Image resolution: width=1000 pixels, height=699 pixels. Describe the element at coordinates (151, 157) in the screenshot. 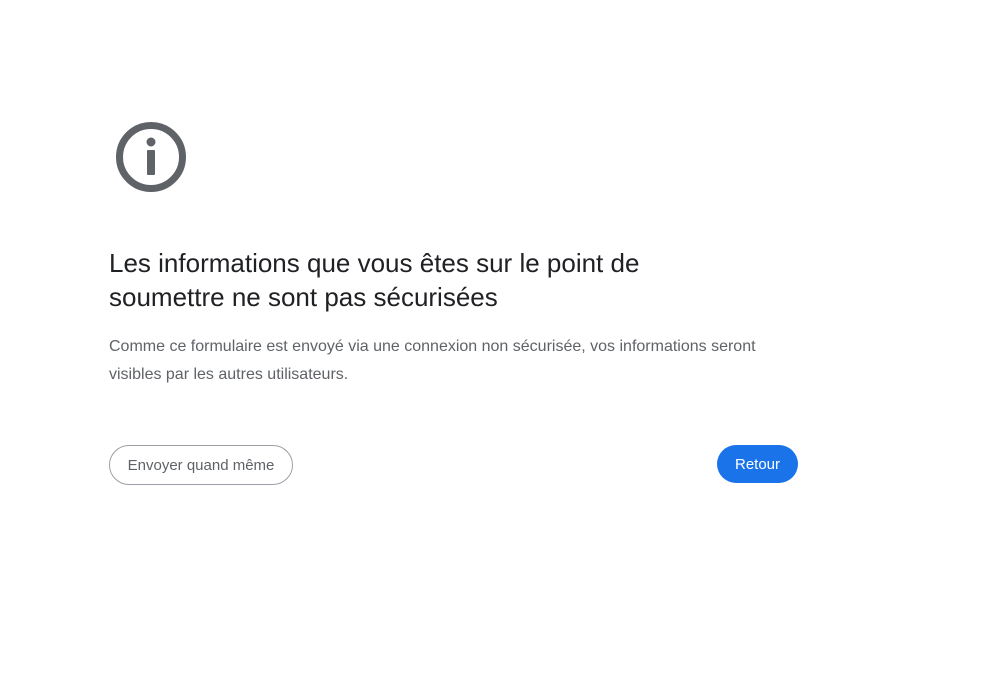

I see `info-circle-icon` at that location.